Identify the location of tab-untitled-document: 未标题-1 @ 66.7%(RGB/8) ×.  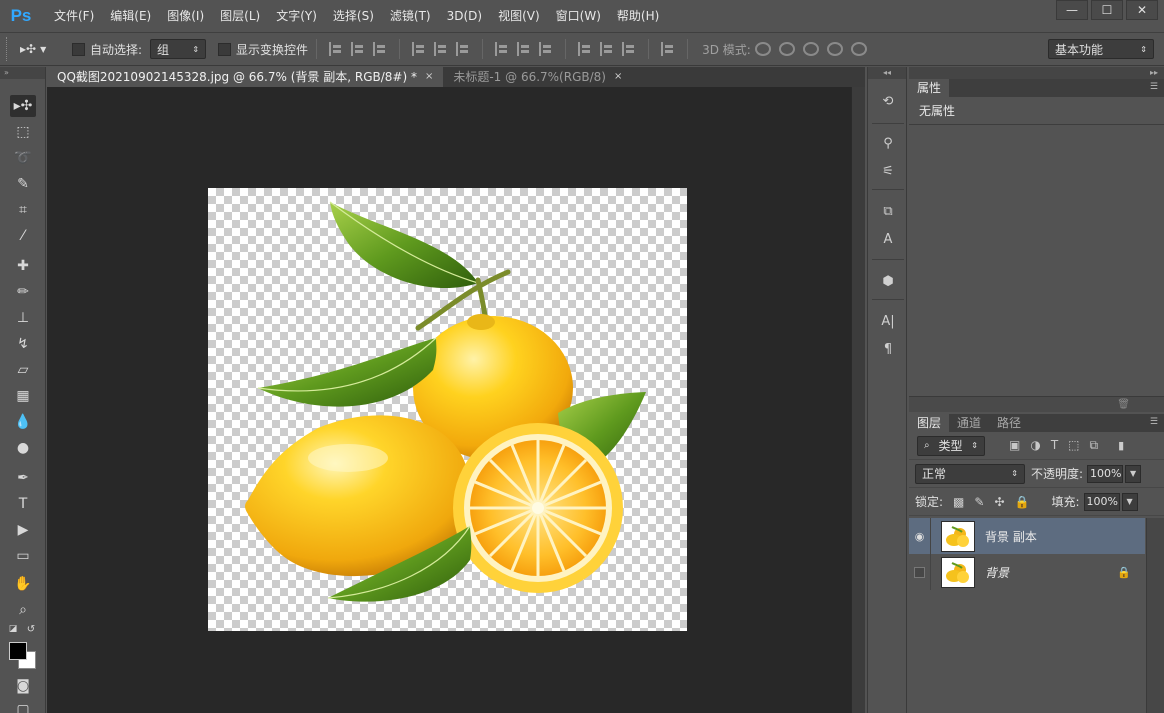
(537, 77).